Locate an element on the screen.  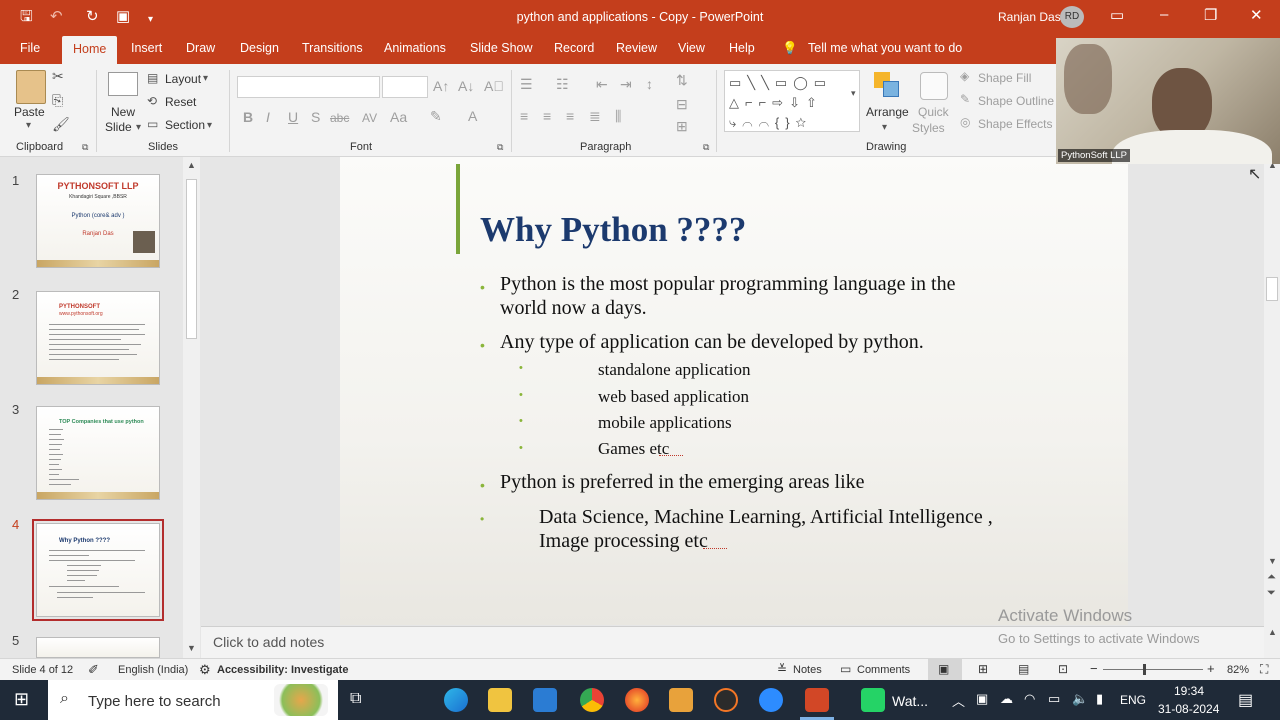
slide-scrollbar: ▲ ▼ ⏶ ⏷ ▲ is located at coordinates (1272, 407).